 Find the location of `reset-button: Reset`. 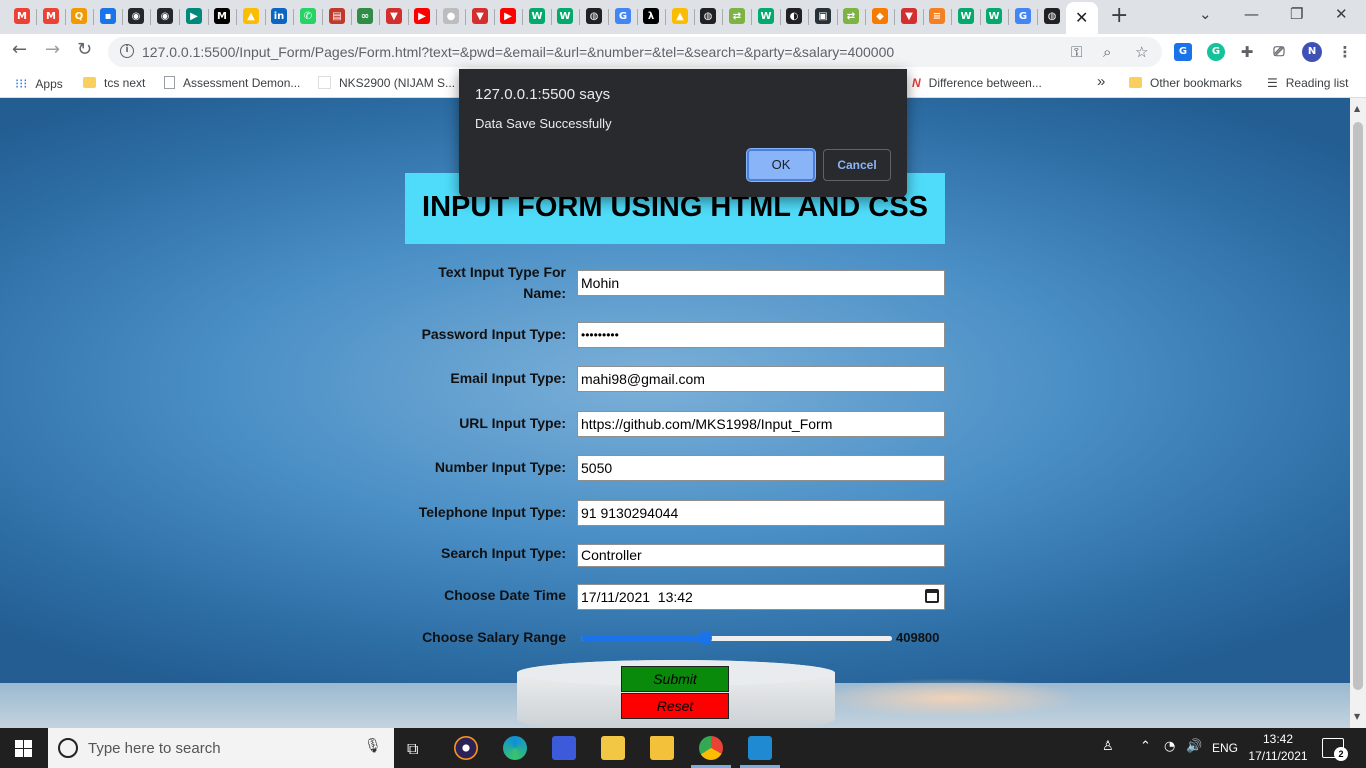

reset-button: Reset is located at coordinates (675, 706).